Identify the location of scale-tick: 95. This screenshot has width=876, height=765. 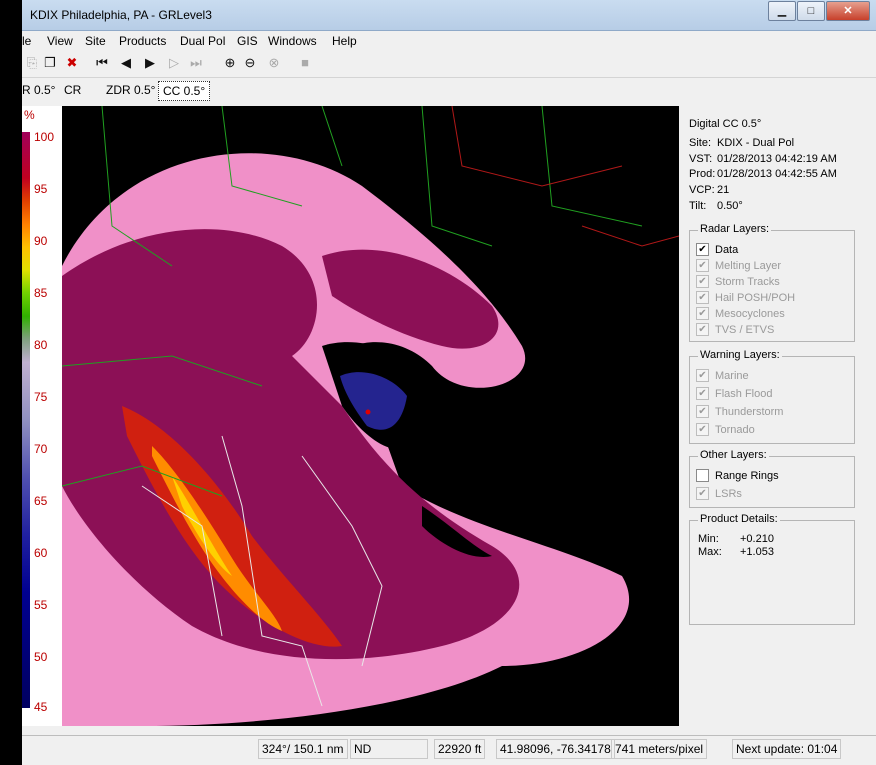
(41, 189).